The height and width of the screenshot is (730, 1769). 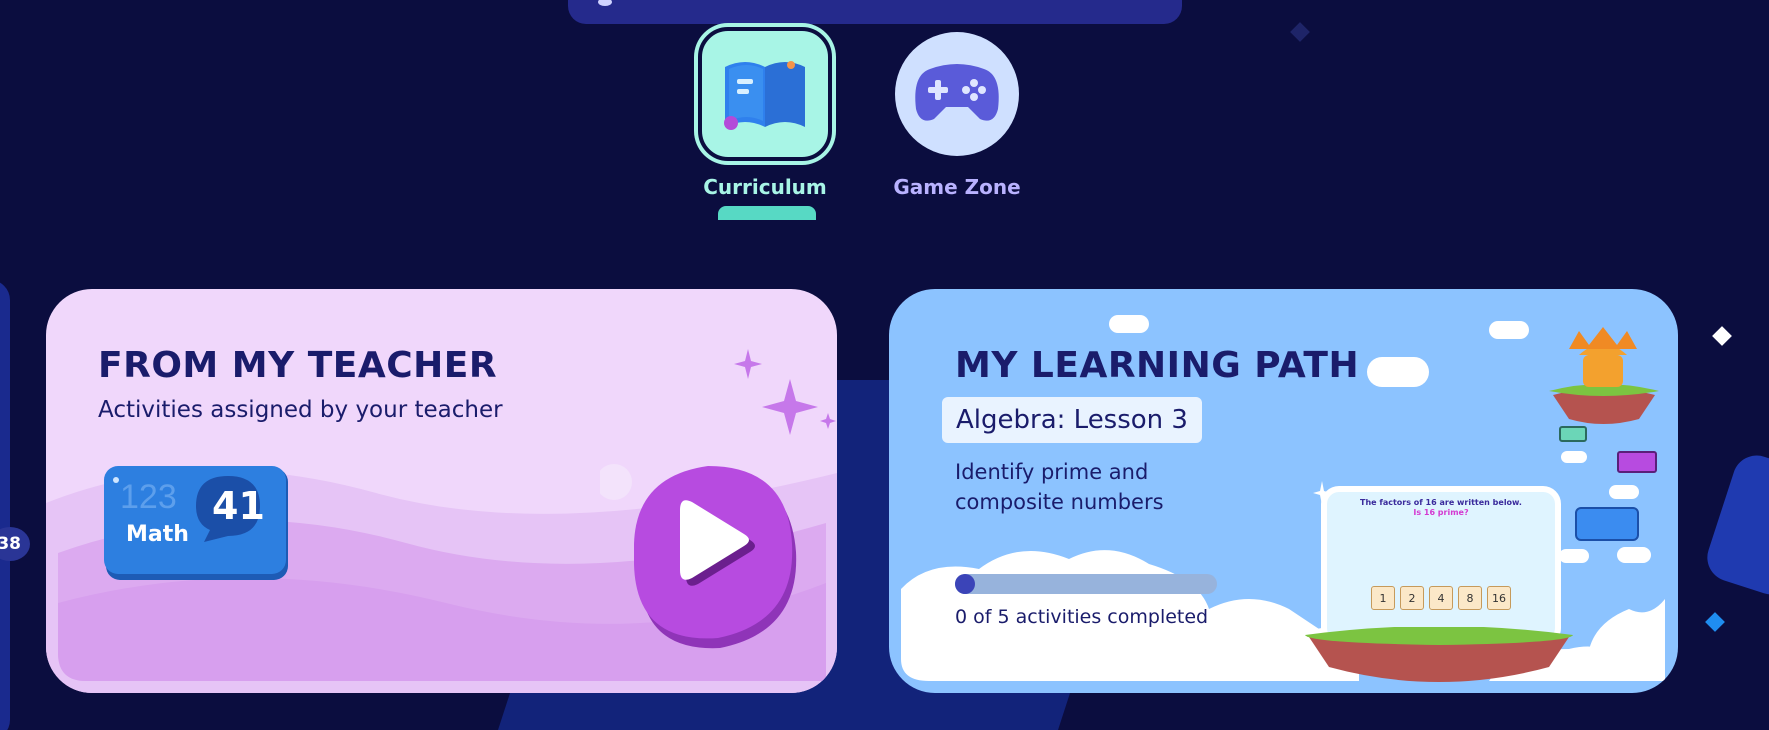 I want to click on left-panel-edge, so click(x=5, y=505).